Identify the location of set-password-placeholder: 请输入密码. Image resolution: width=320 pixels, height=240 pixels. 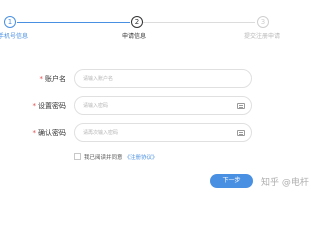
(96, 106).